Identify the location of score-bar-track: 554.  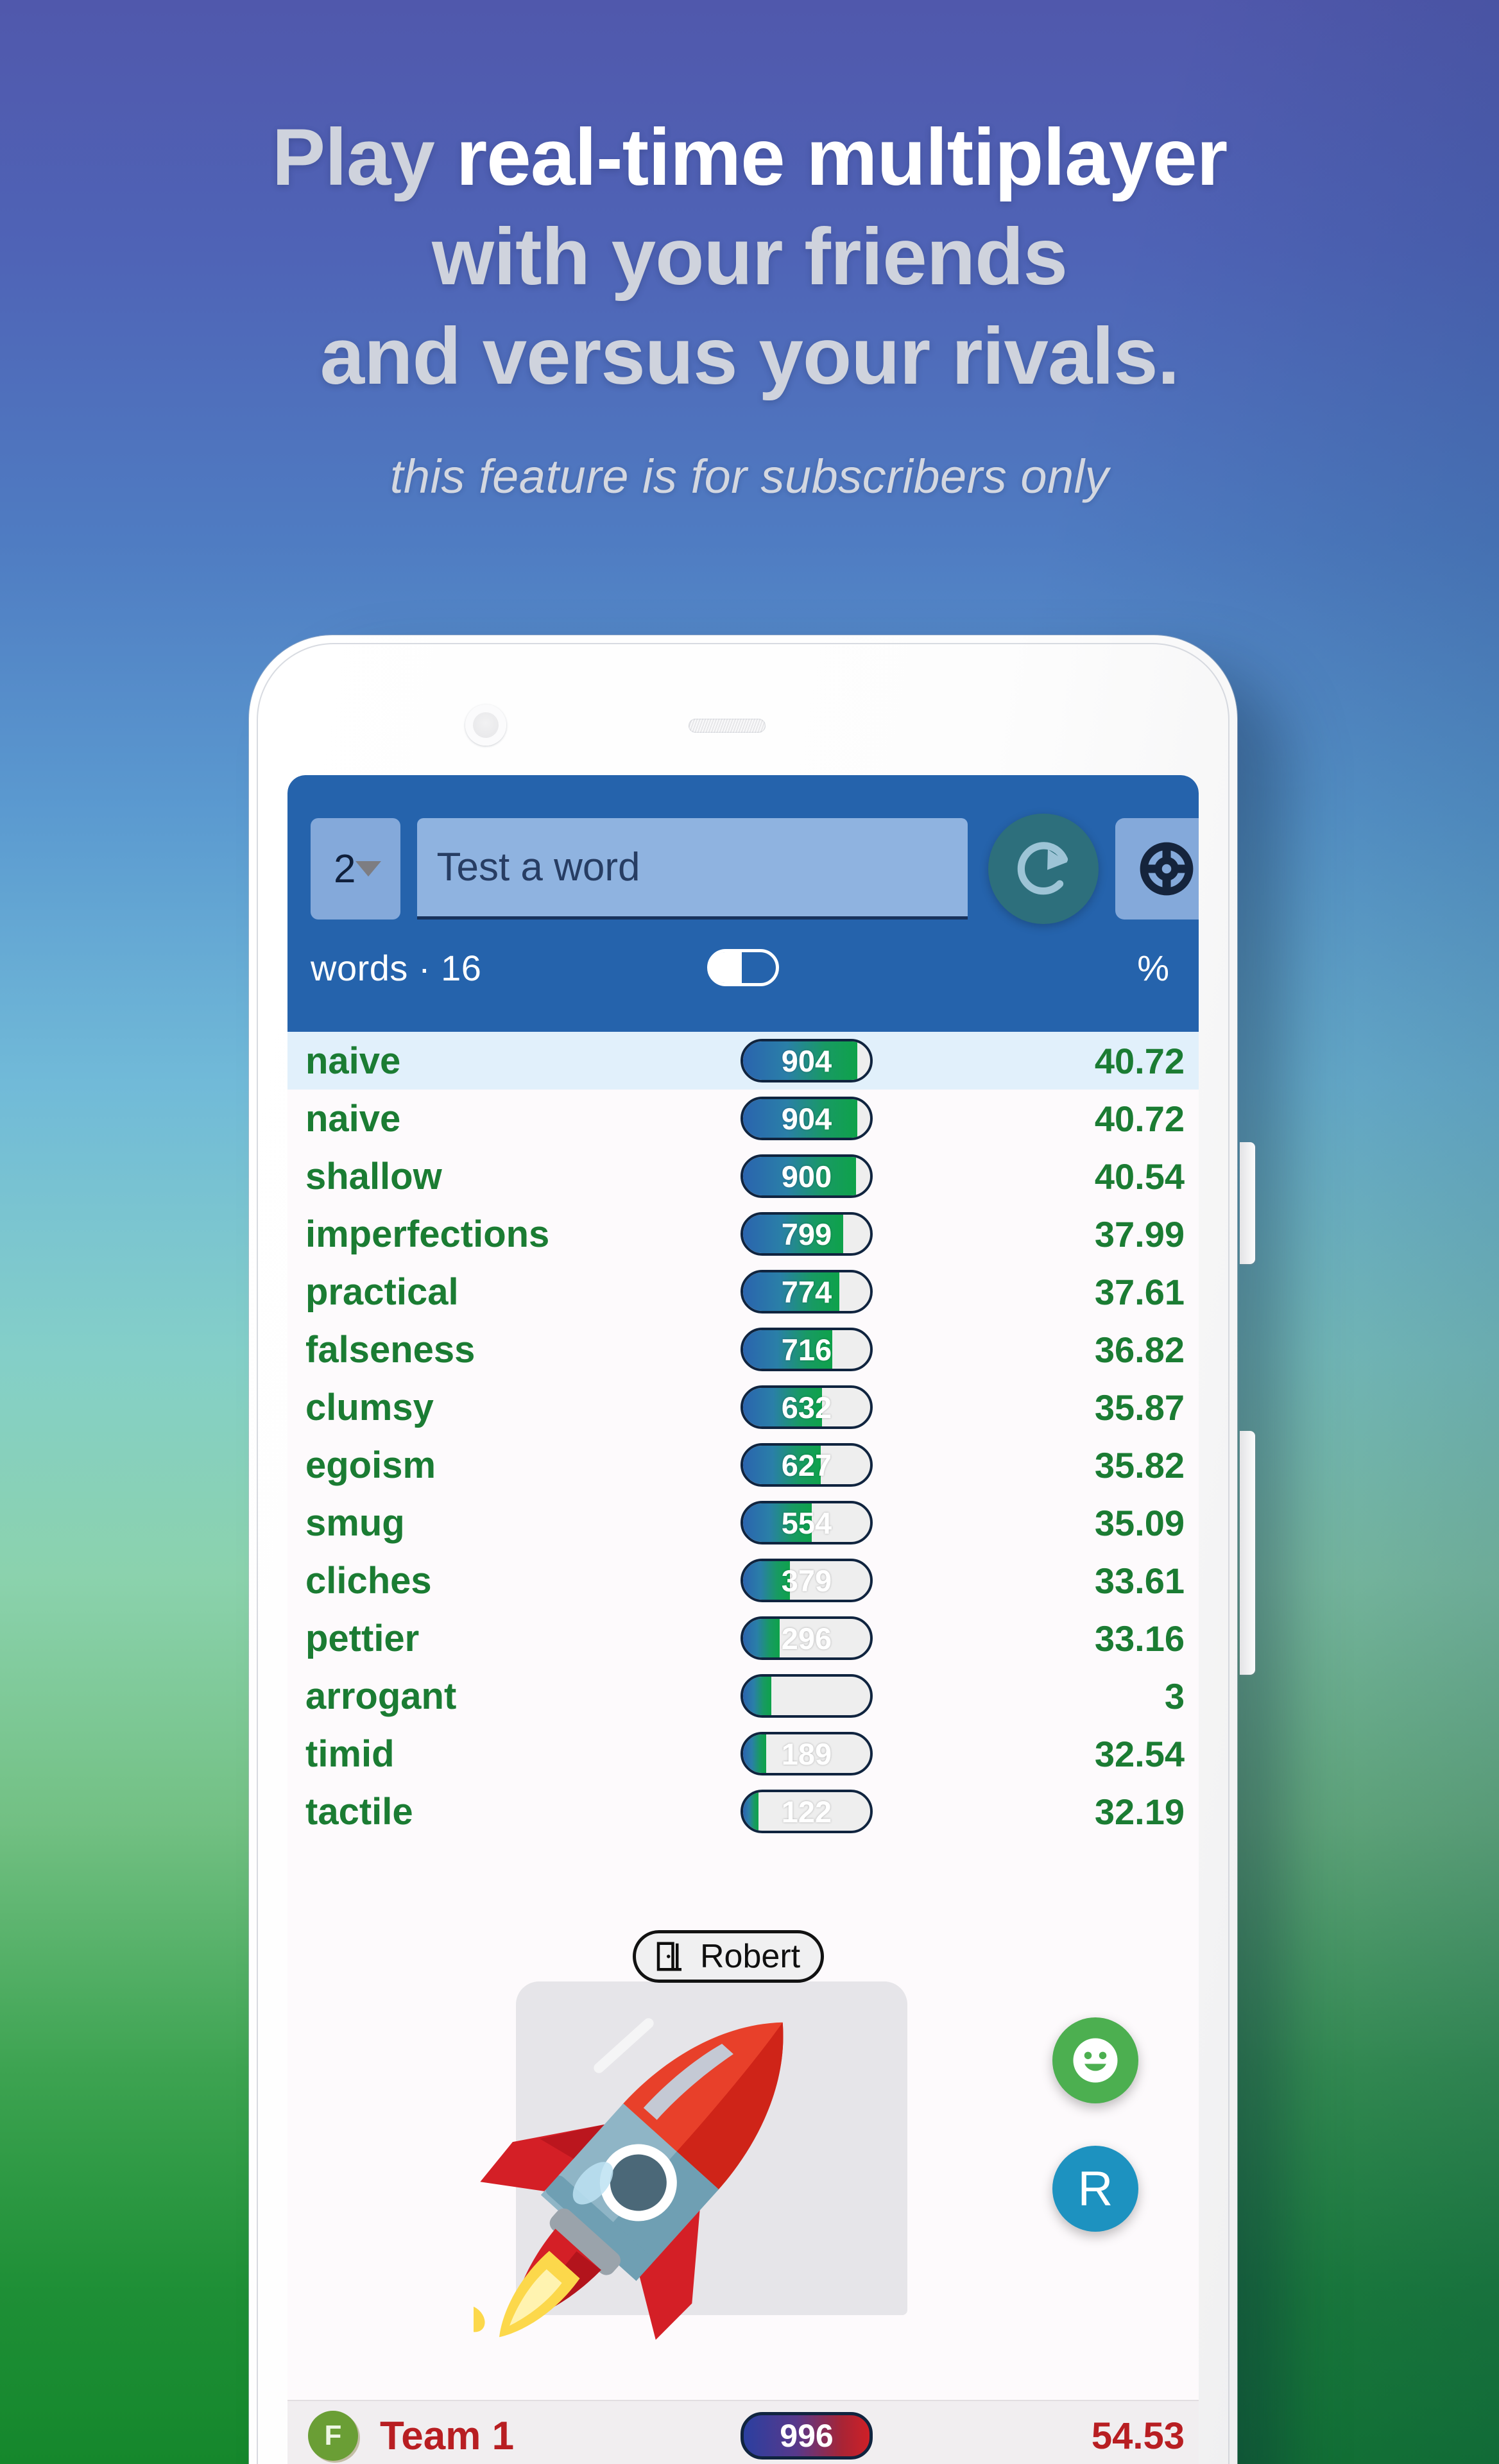
(807, 1523).